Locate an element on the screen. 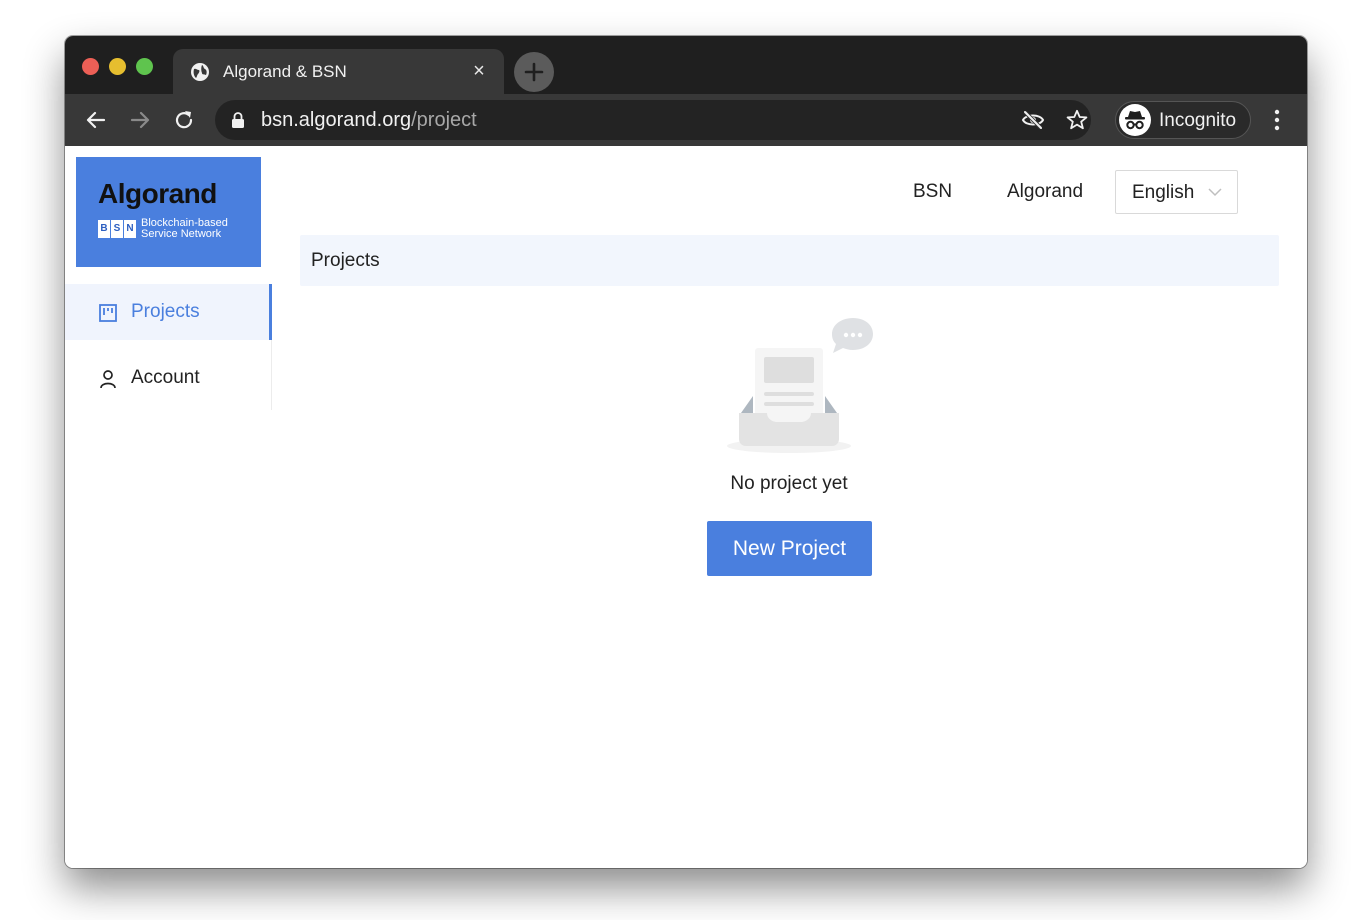  zoom-window-button is located at coordinates (144, 66).